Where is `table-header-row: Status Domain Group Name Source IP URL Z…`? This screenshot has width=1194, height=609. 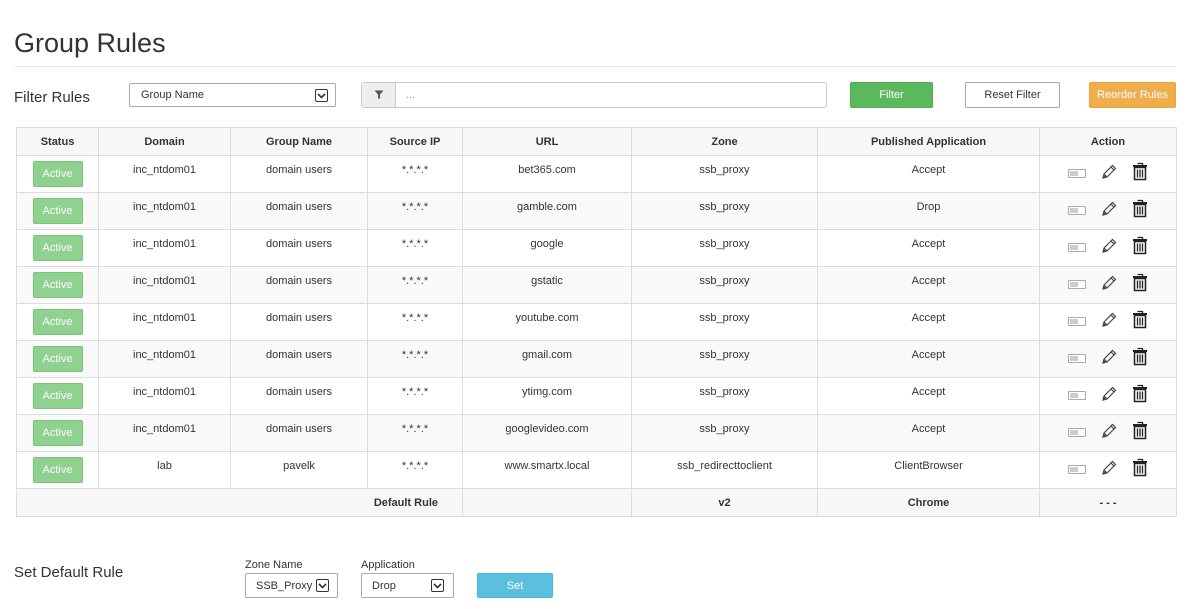
table-header-row: Status Domain Group Name Source IP URL Z… is located at coordinates (596, 141).